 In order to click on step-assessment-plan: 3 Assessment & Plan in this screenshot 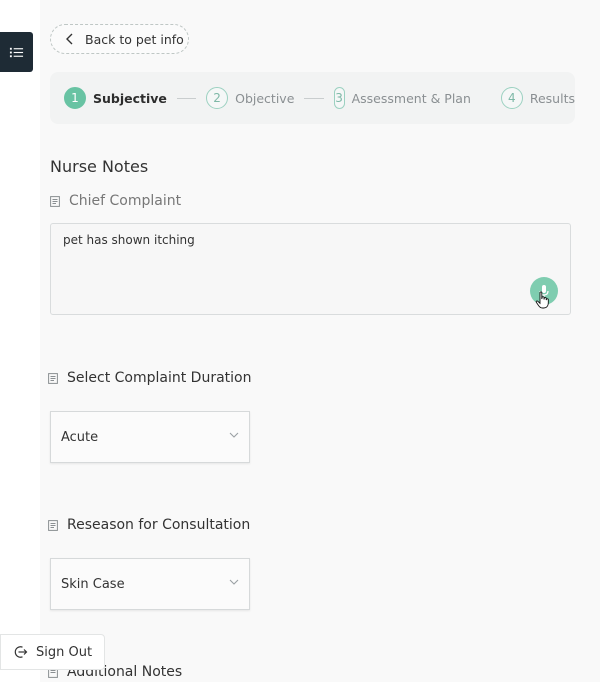, I will do `click(402, 98)`.